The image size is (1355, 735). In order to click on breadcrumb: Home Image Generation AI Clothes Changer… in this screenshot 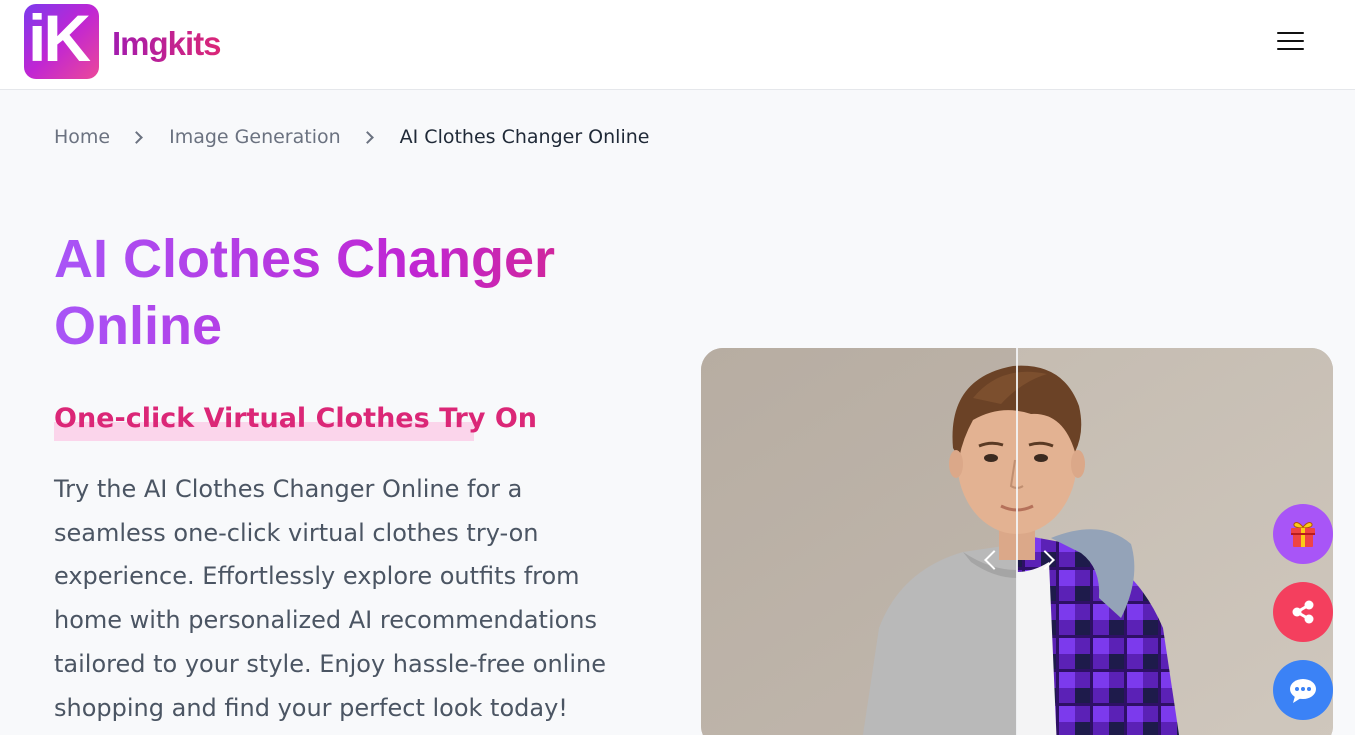, I will do `click(351, 137)`.